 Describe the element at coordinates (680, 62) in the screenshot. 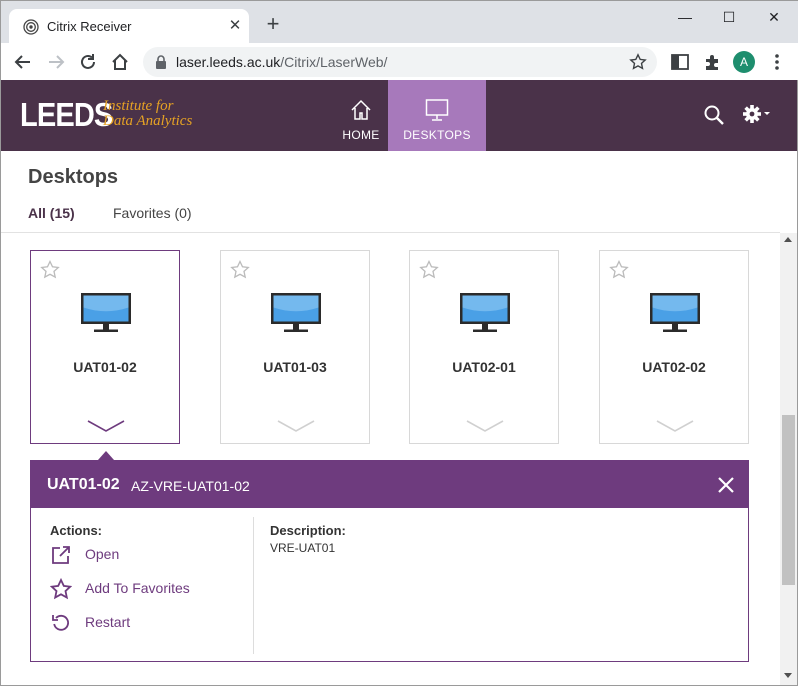

I see `side-panel-icon` at that location.